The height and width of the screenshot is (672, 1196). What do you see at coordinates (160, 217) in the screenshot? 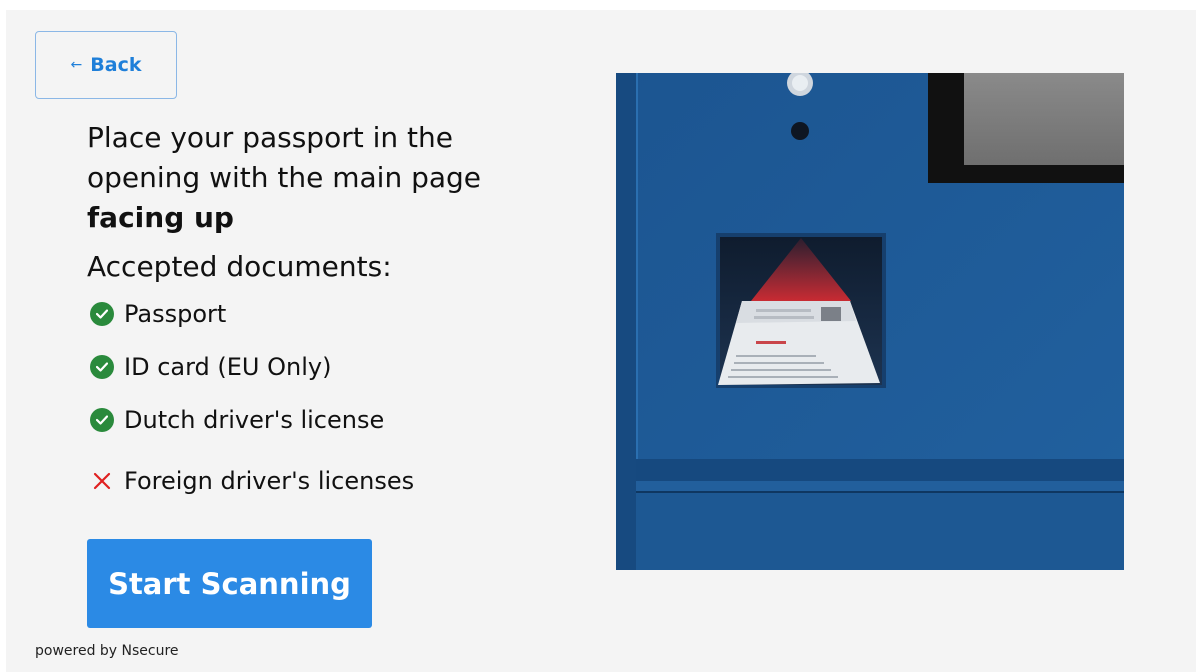
I see `instruction-emphasis: facing up` at bounding box center [160, 217].